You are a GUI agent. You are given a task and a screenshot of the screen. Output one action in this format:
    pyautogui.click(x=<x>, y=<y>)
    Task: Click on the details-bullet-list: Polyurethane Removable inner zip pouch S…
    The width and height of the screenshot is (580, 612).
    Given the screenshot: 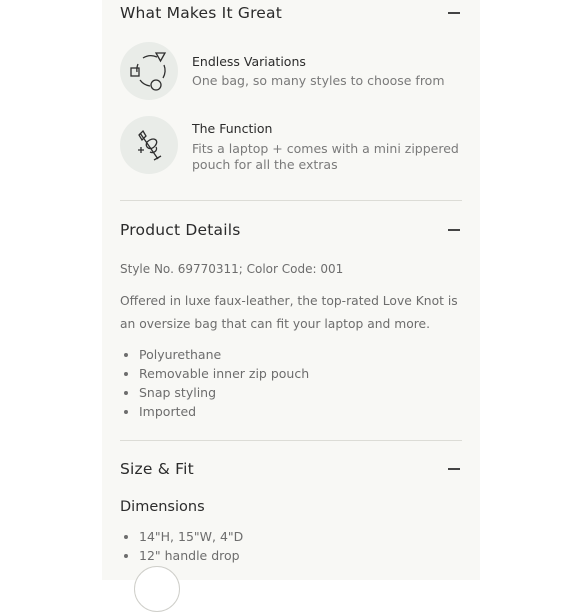 What is the action you would take?
    pyautogui.click(x=214, y=383)
    